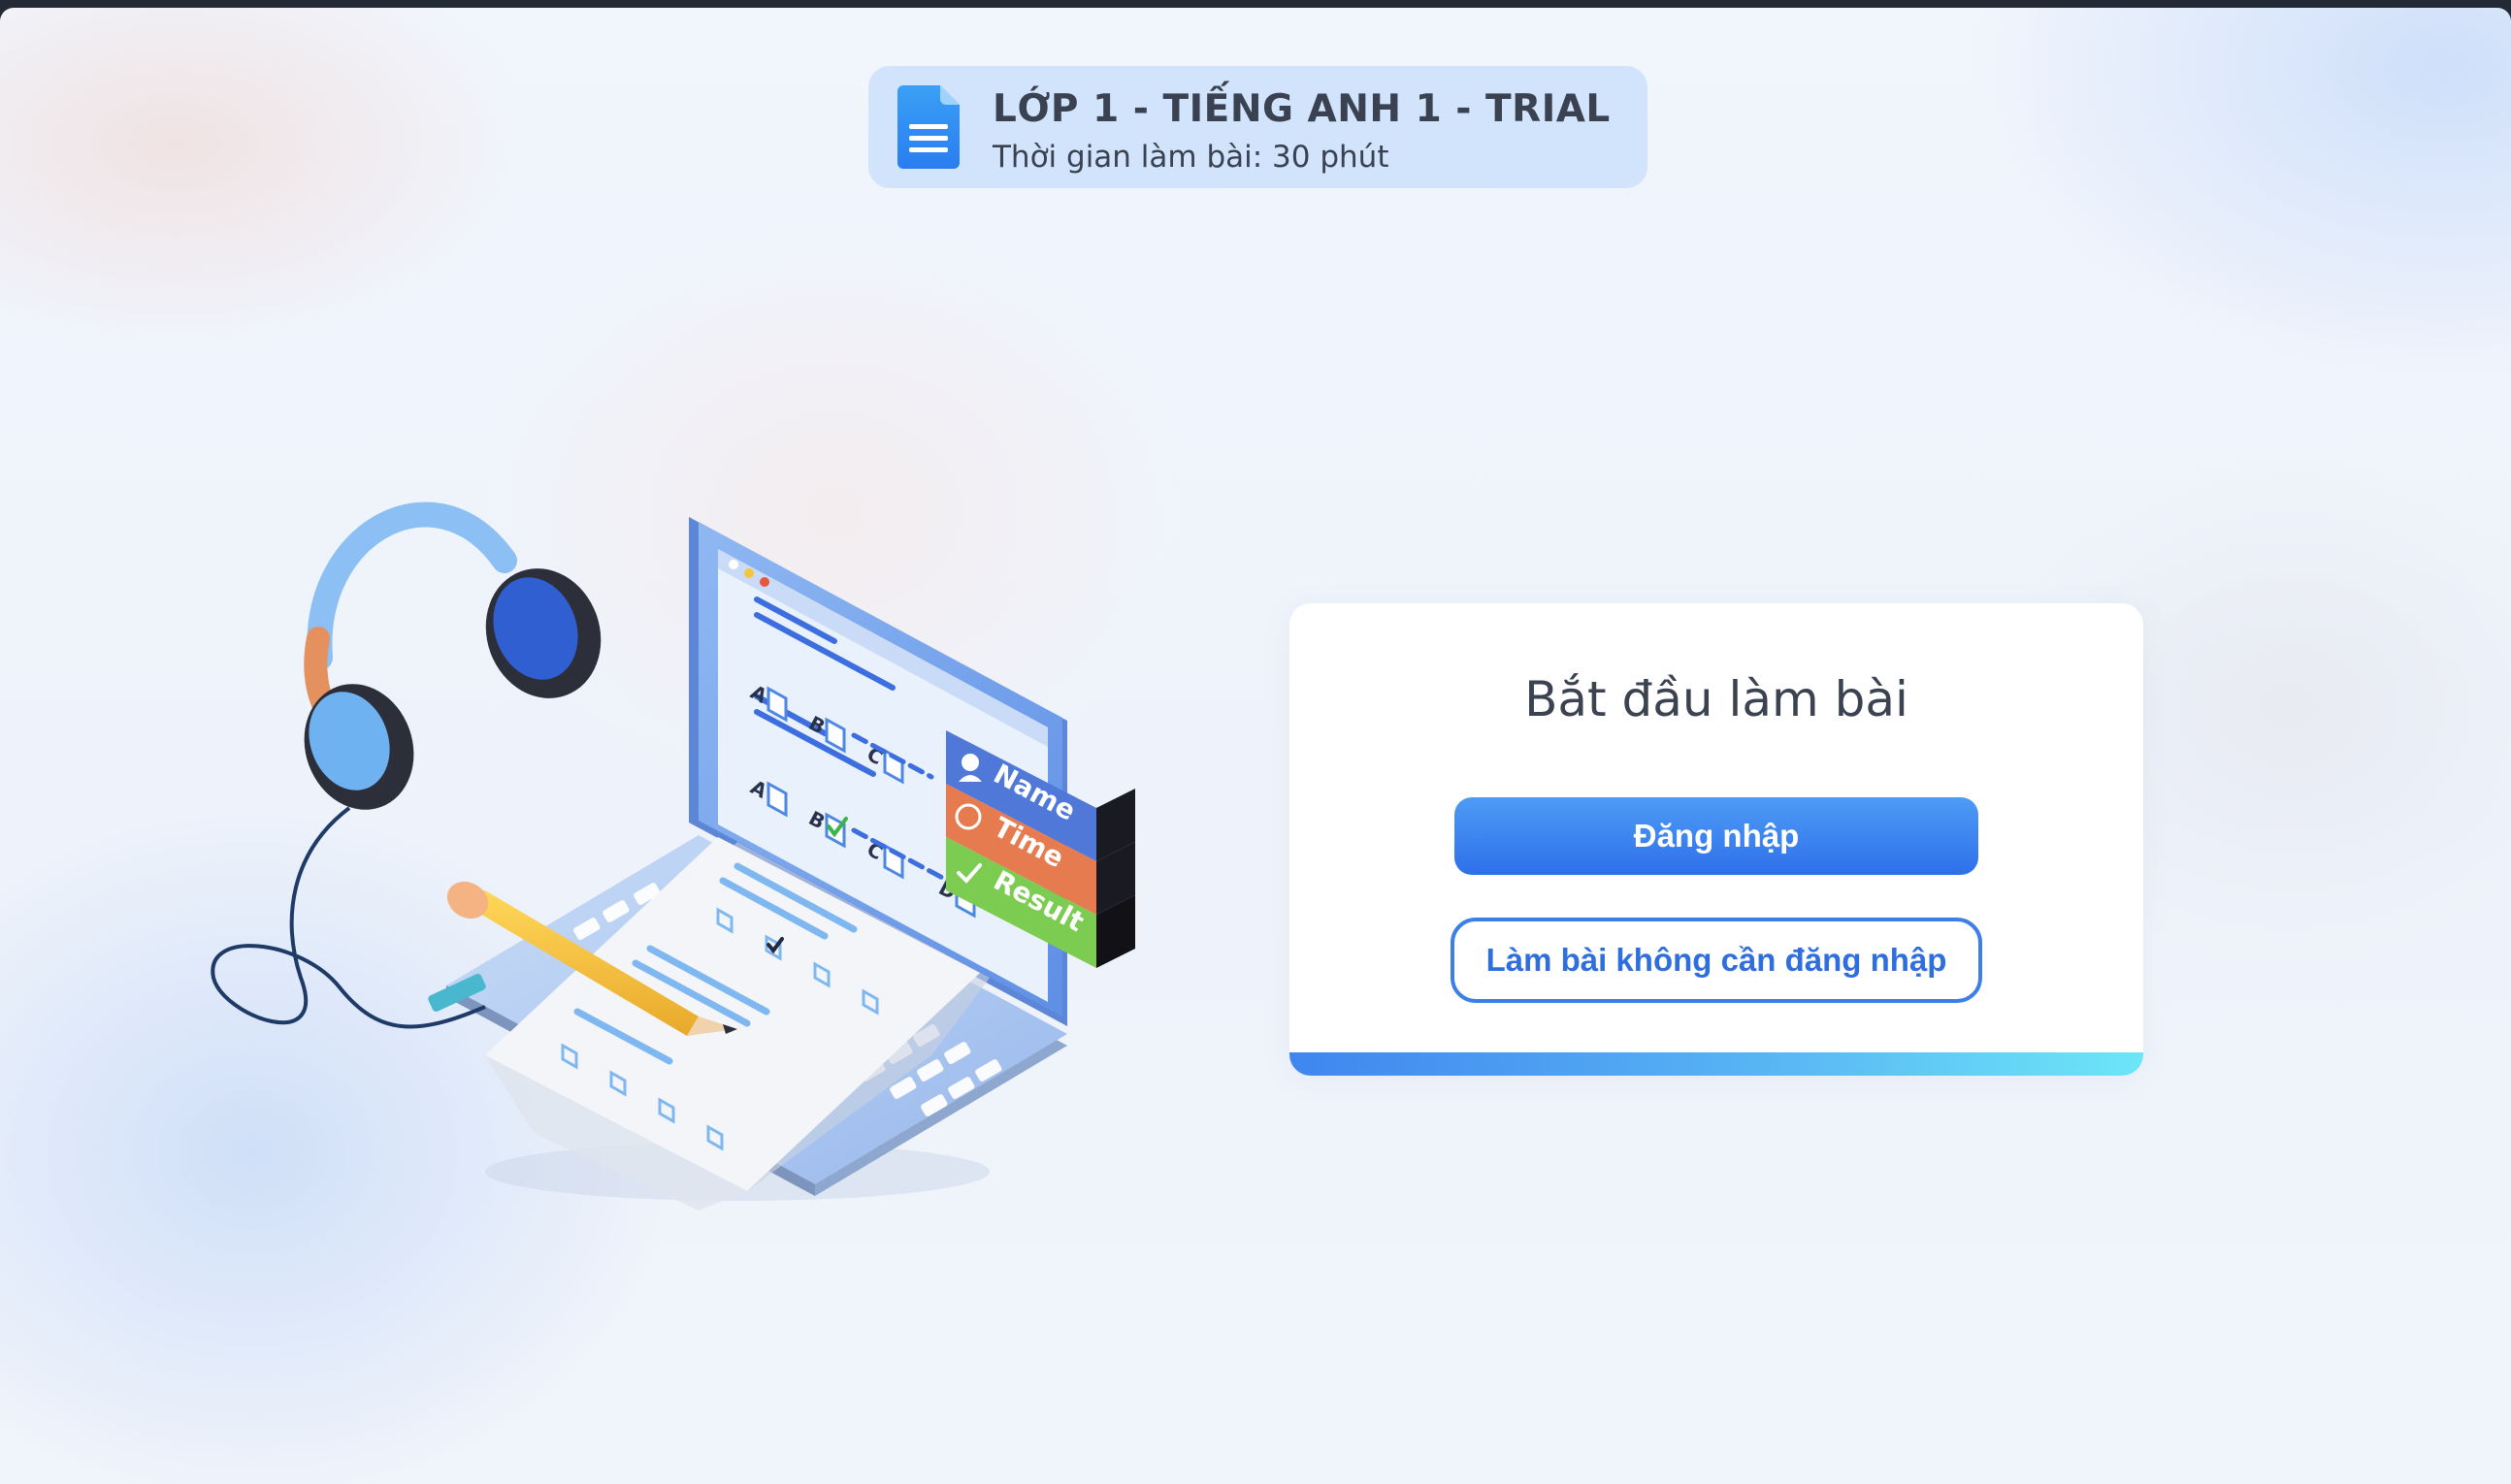 This screenshot has width=2511, height=1484. What do you see at coordinates (928, 127) in the screenshot?
I see `document-icon` at bounding box center [928, 127].